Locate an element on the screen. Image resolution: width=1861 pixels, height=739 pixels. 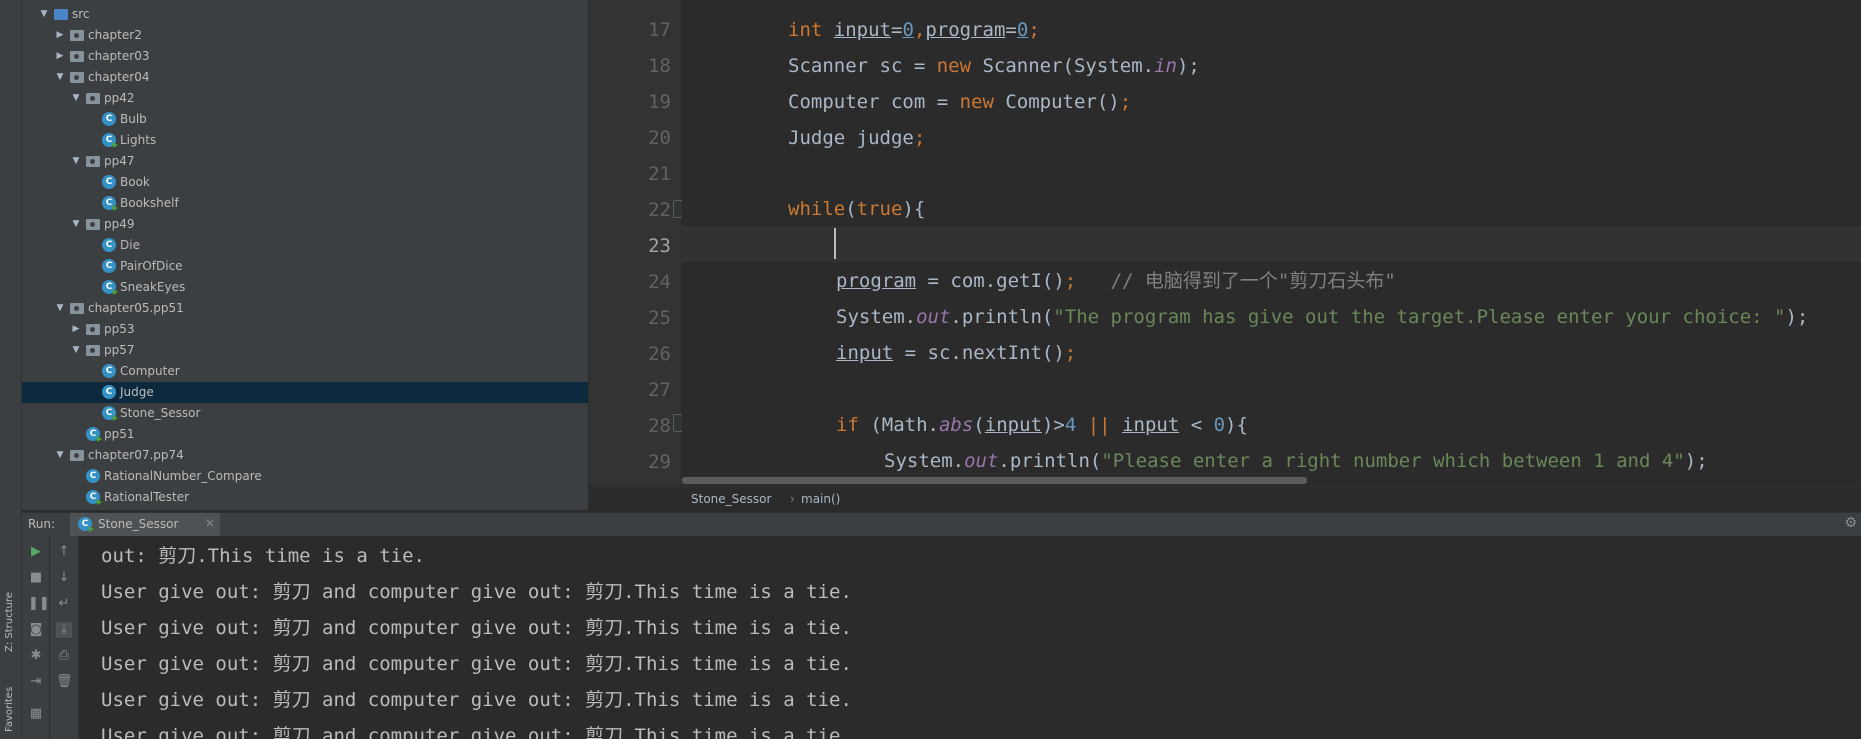
tree-item-pp53: ▶ pp53 is located at coordinates (305, 329).